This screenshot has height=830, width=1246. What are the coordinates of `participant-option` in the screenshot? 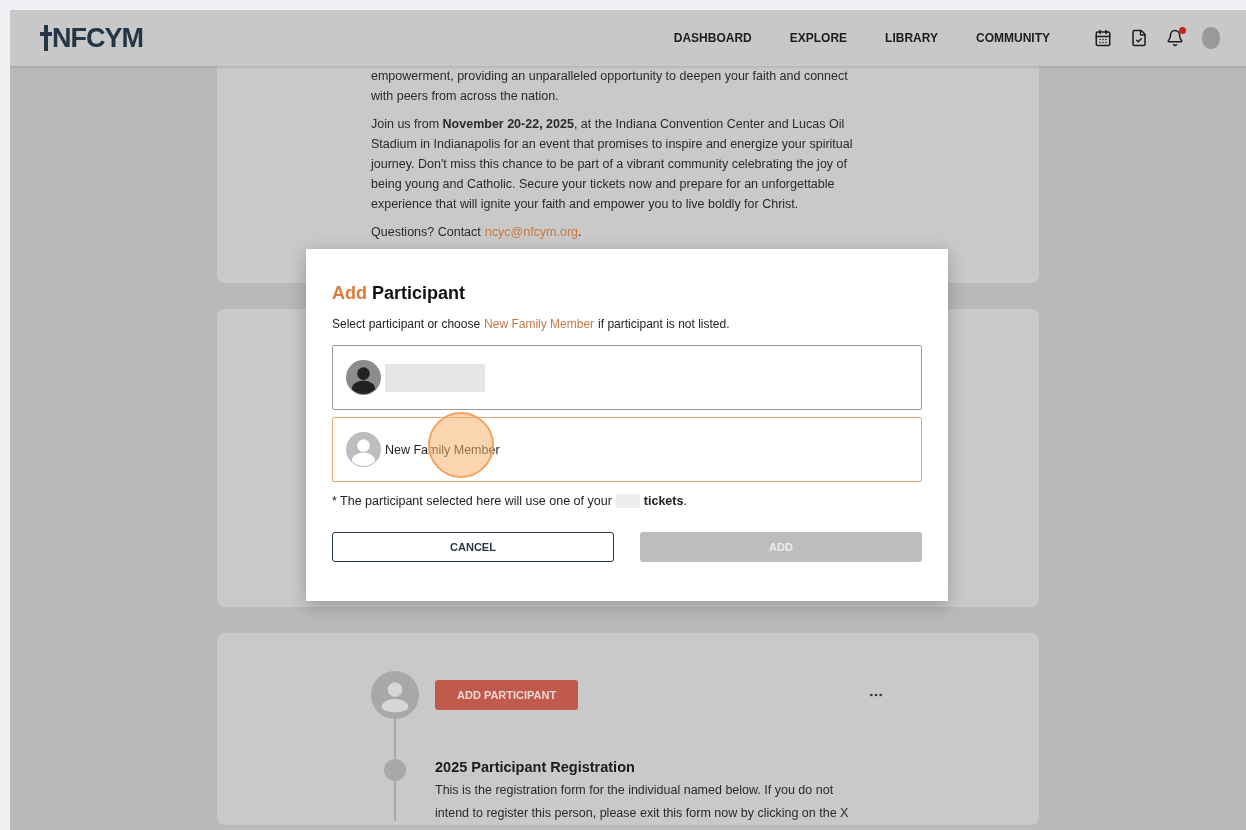 It's located at (627, 377).